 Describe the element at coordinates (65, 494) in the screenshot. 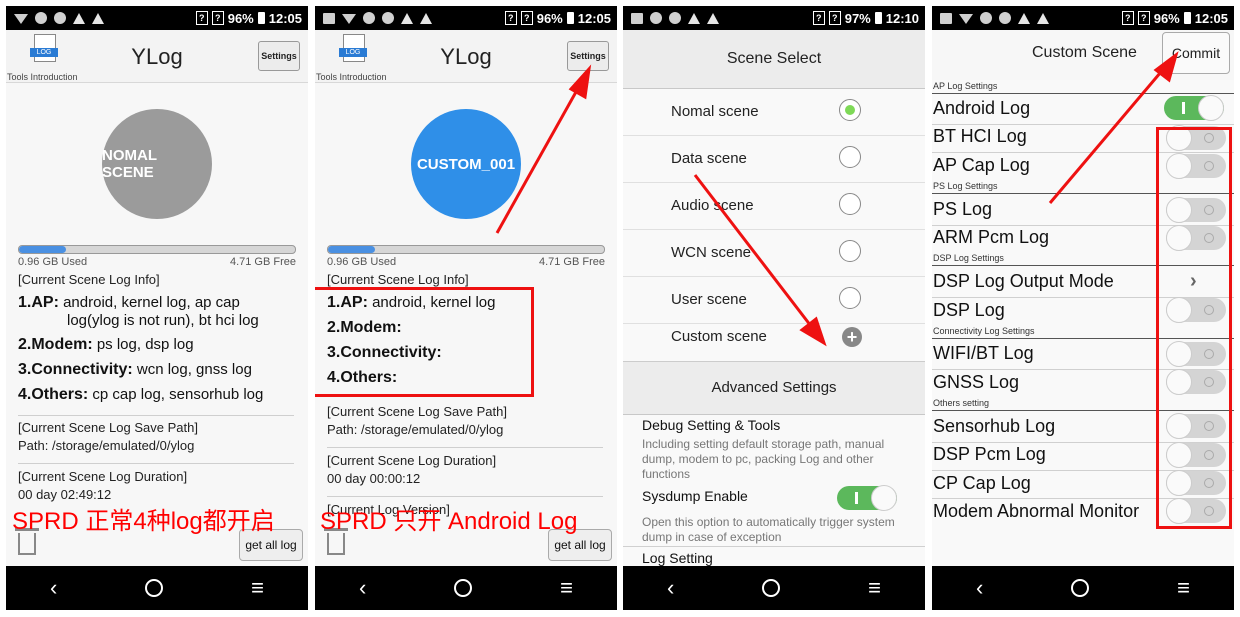

I see `duration-value: 00 day 02:49:12` at that location.